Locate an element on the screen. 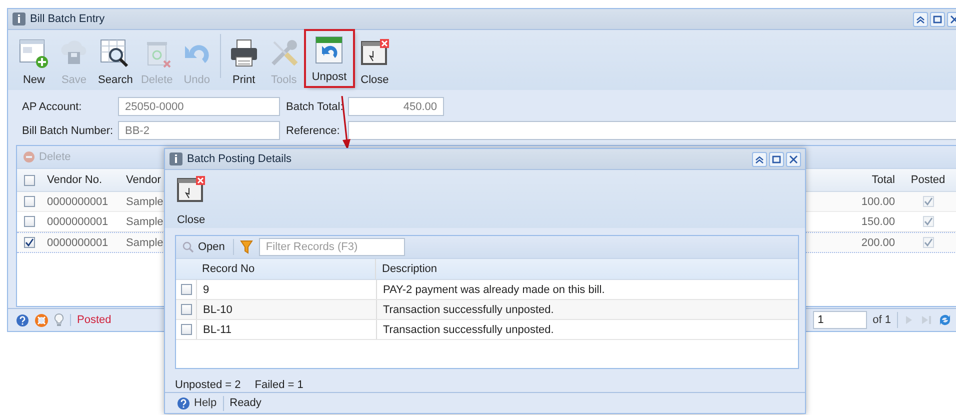 Image resolution: width=956 pixels, height=415 pixels. column-header: Posted is located at coordinates (928, 180).